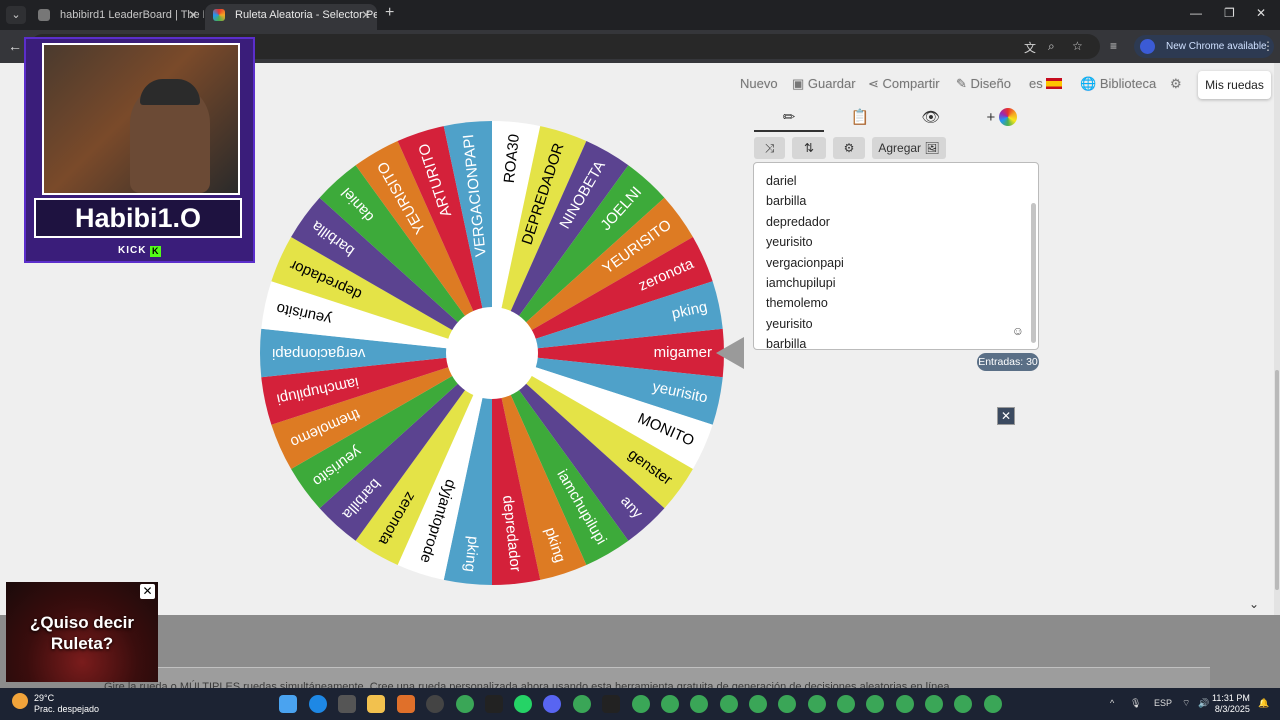 Image resolution: width=1280 pixels, height=720 pixels. What do you see at coordinates (683, 352) in the screenshot?
I see `wheel-slice-label: migamer` at bounding box center [683, 352].